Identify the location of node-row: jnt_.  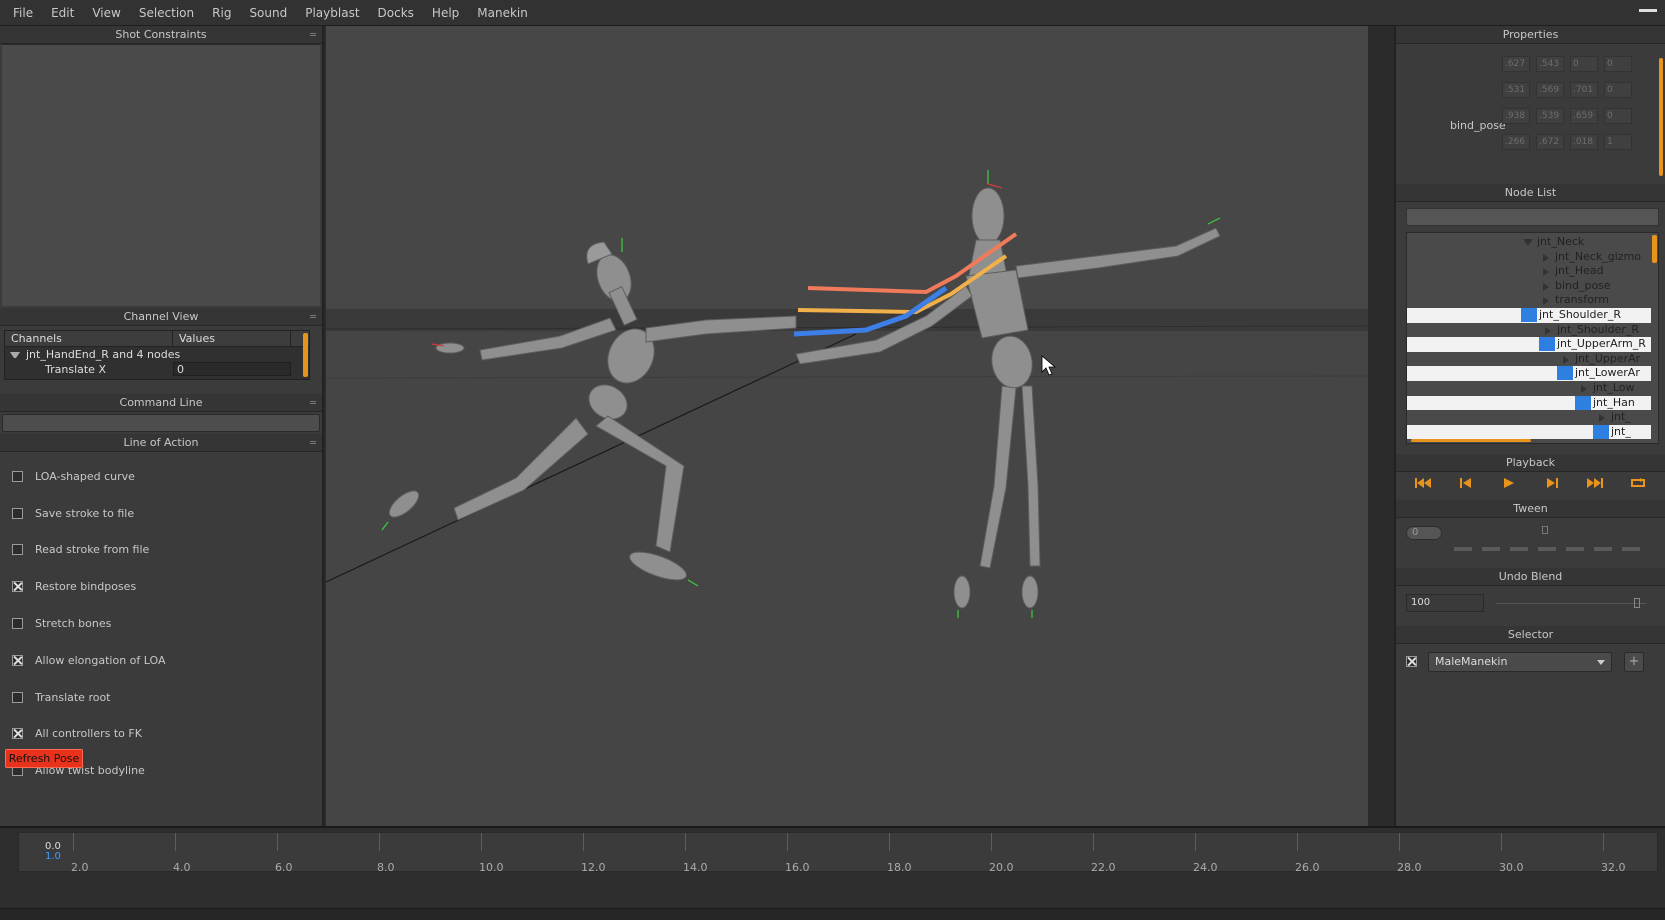
(1529, 417).